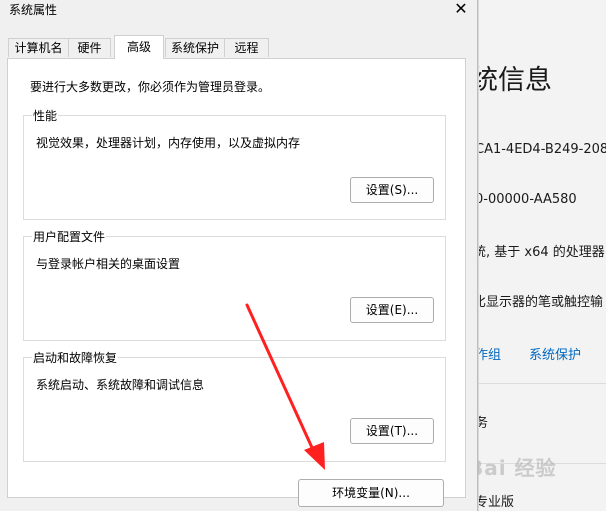 The image size is (606, 511). What do you see at coordinates (168, 143) in the screenshot?
I see `performance-description: 视觉效果，处理器计划，内存使用，以及虚拟内存` at bounding box center [168, 143].